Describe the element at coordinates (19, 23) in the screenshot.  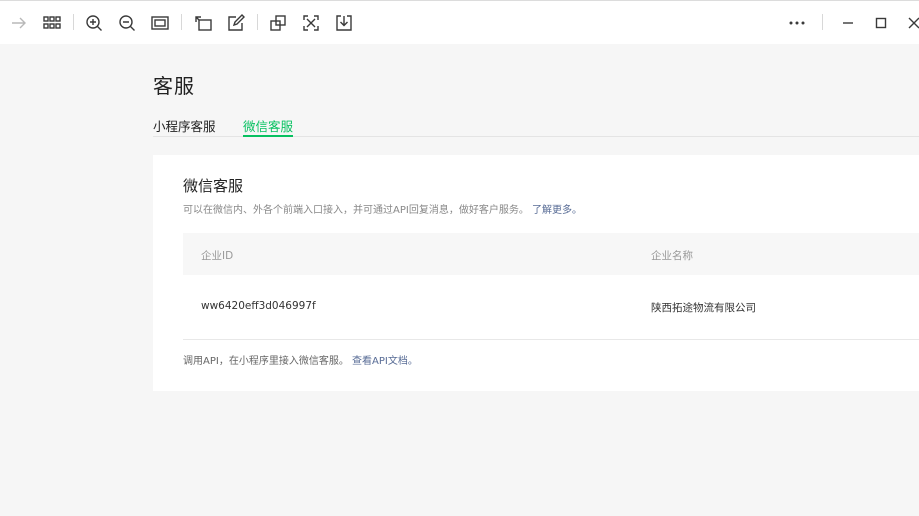
I see `forward-arrow-icon` at that location.